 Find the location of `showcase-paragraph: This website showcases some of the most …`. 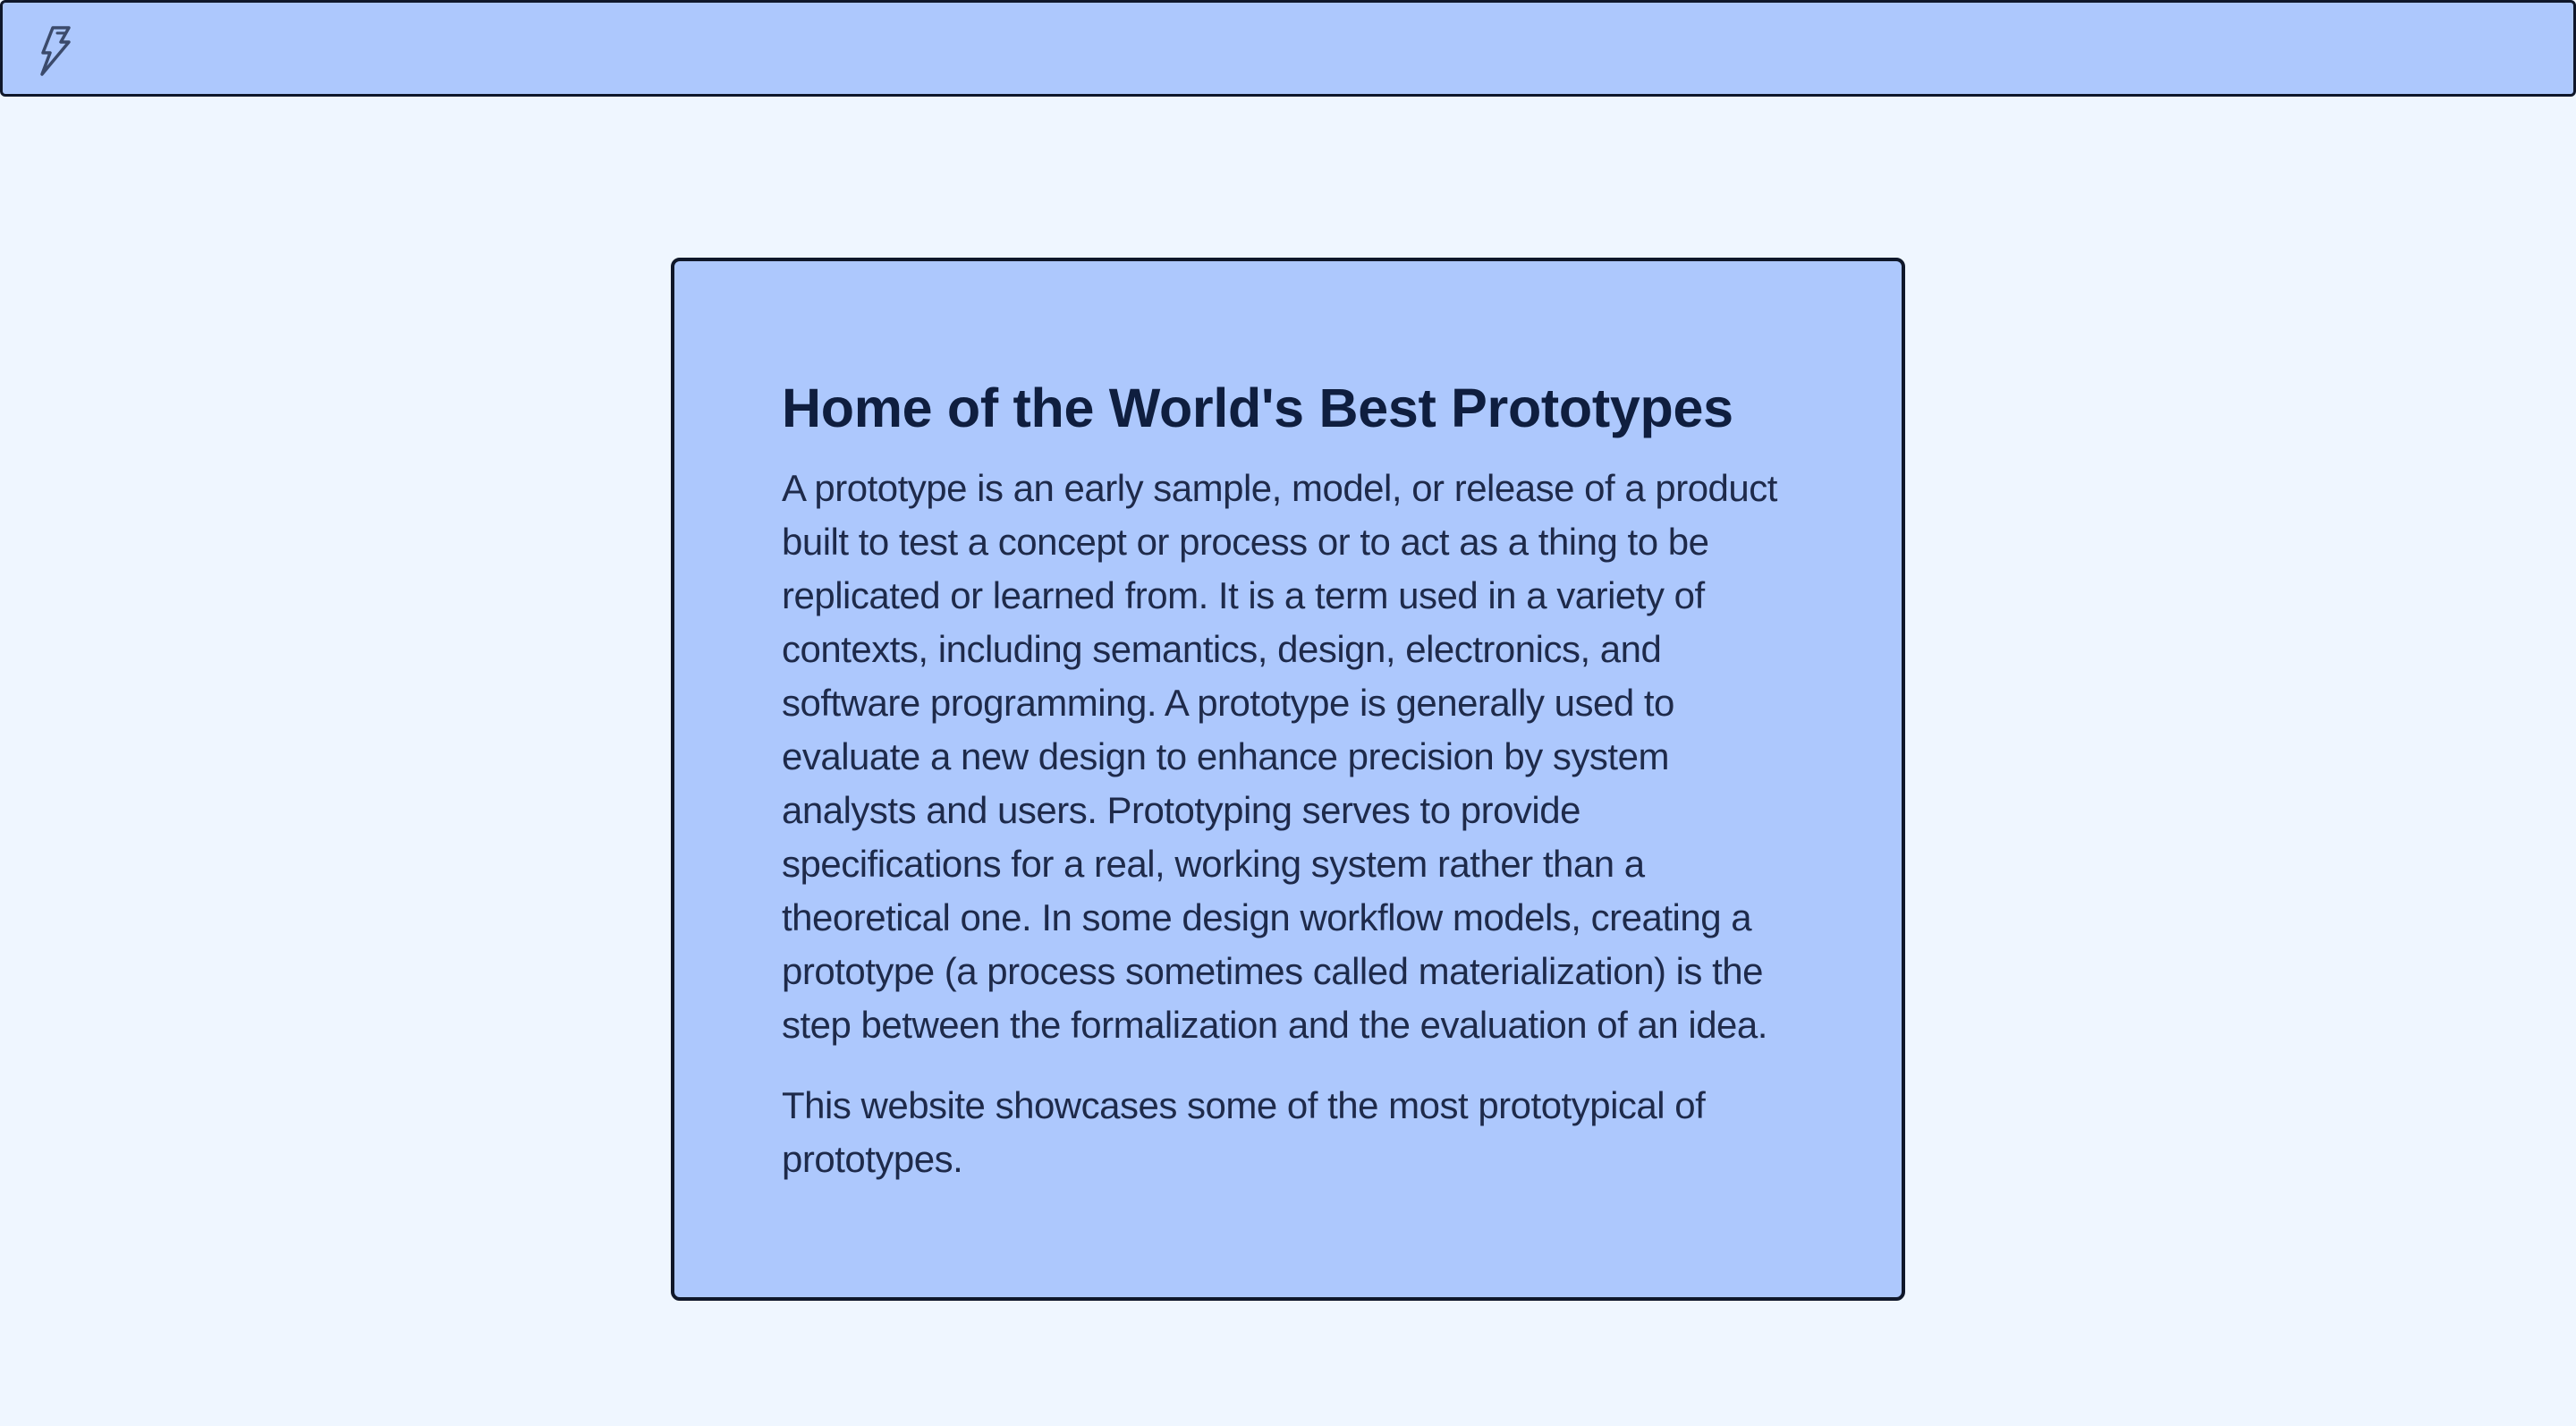

showcase-paragraph: This website showcases some of the most … is located at coordinates (1244, 1132).